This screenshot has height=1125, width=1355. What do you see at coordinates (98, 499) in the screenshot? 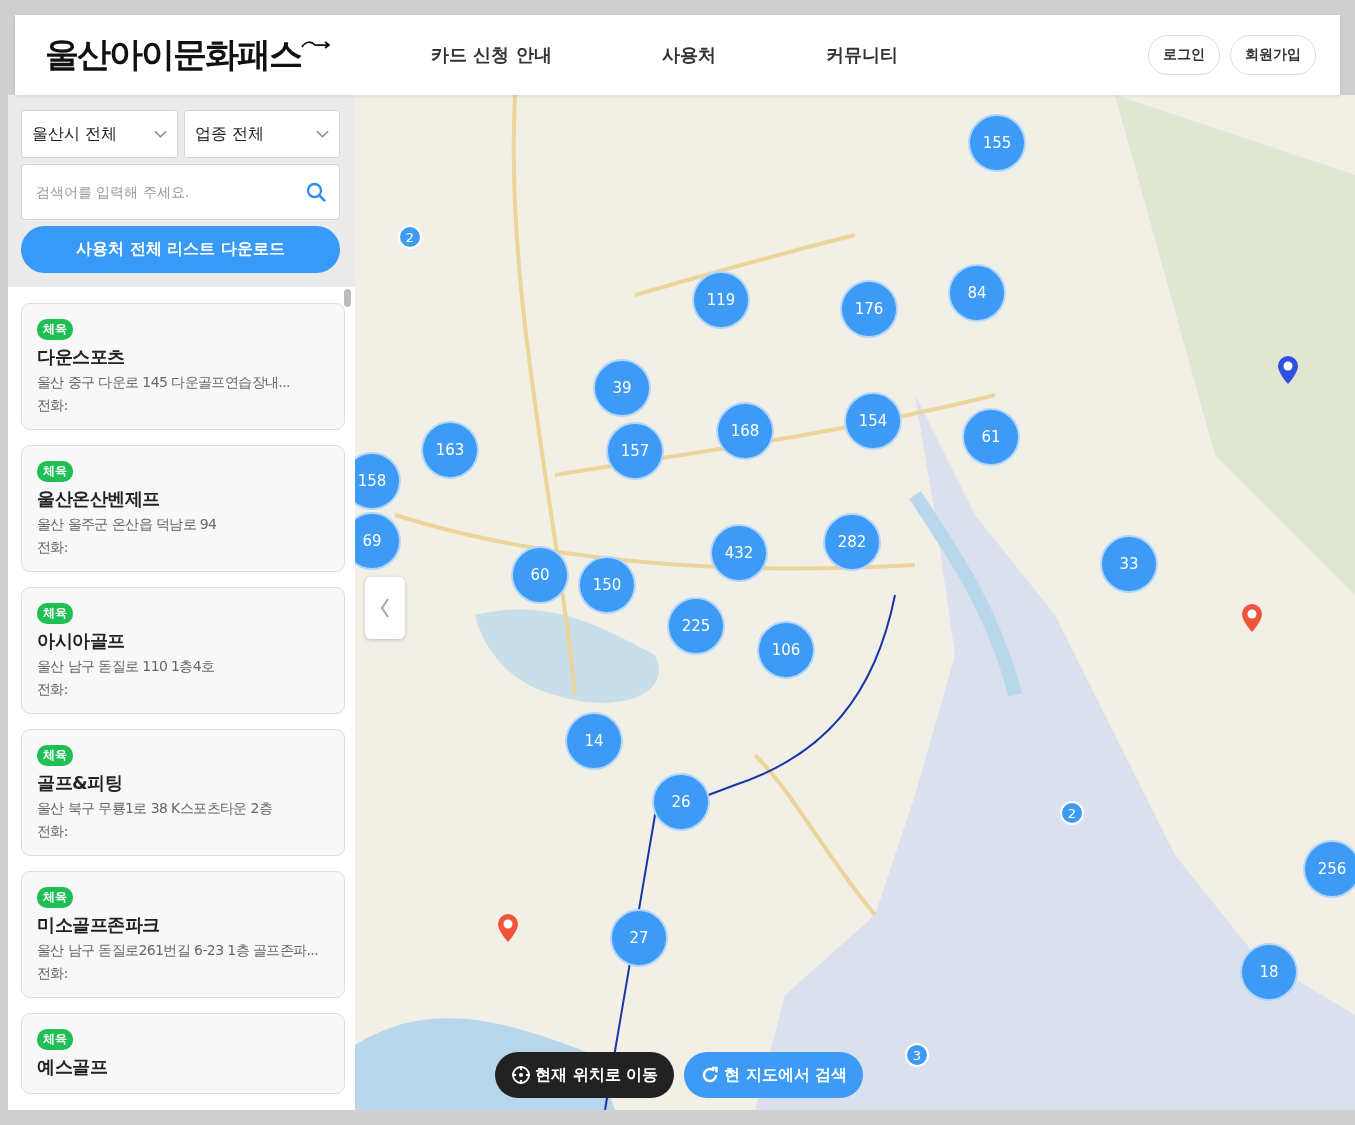
I see `place-name: 울산온산벤제프` at bounding box center [98, 499].